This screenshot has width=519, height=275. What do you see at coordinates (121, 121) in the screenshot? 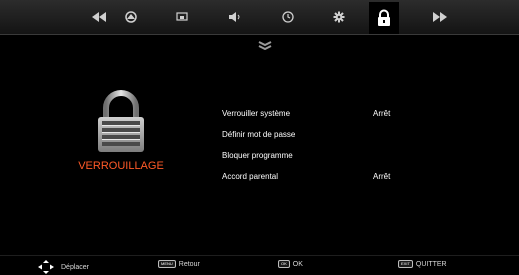
I see `padlock-icon` at bounding box center [121, 121].